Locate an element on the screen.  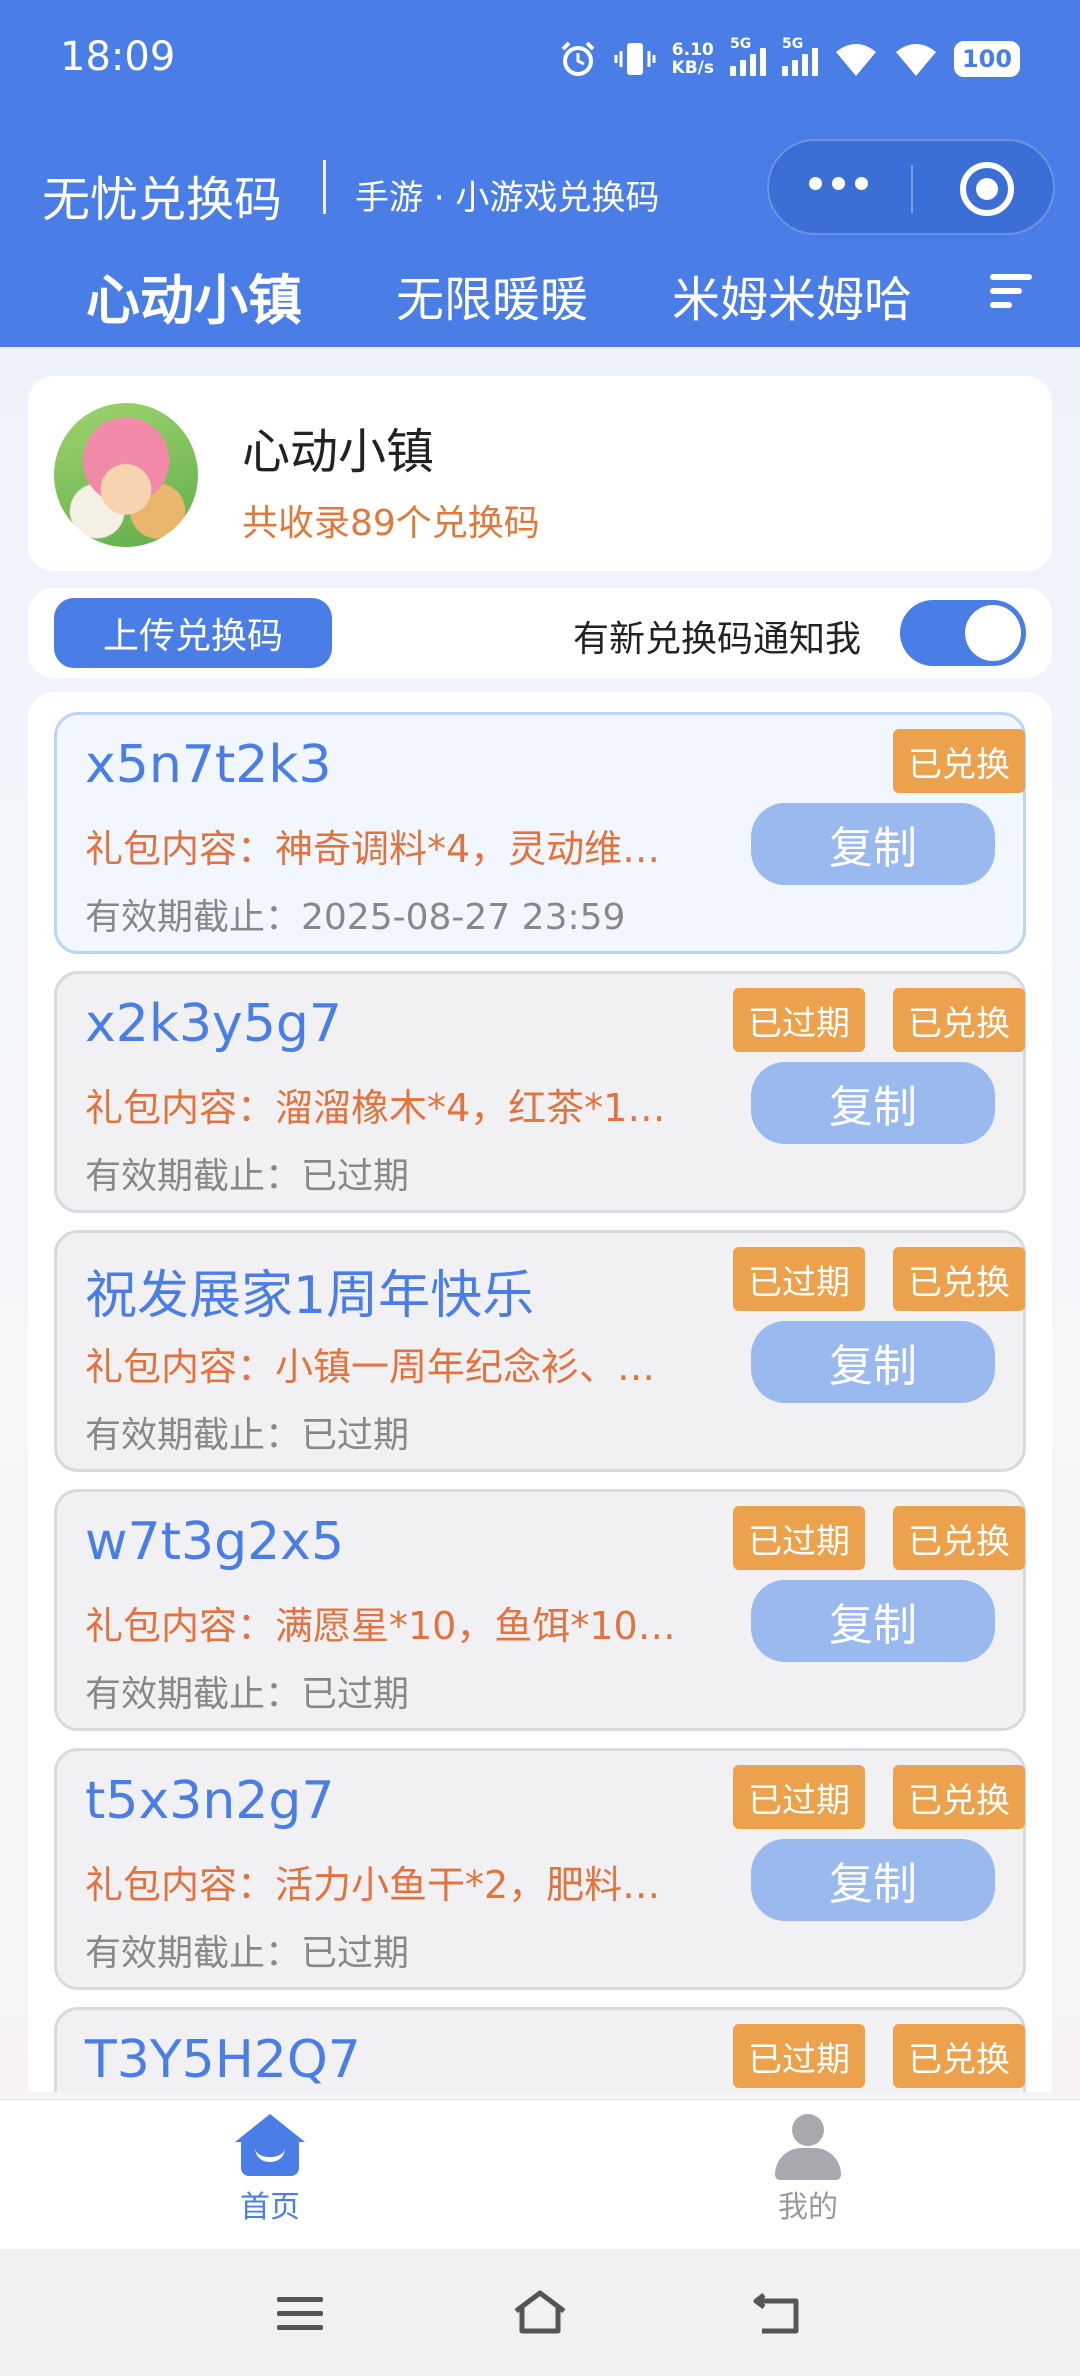
expiry-text: 有效期截止：2025-08-27 23:59 is located at coordinates (355, 917).